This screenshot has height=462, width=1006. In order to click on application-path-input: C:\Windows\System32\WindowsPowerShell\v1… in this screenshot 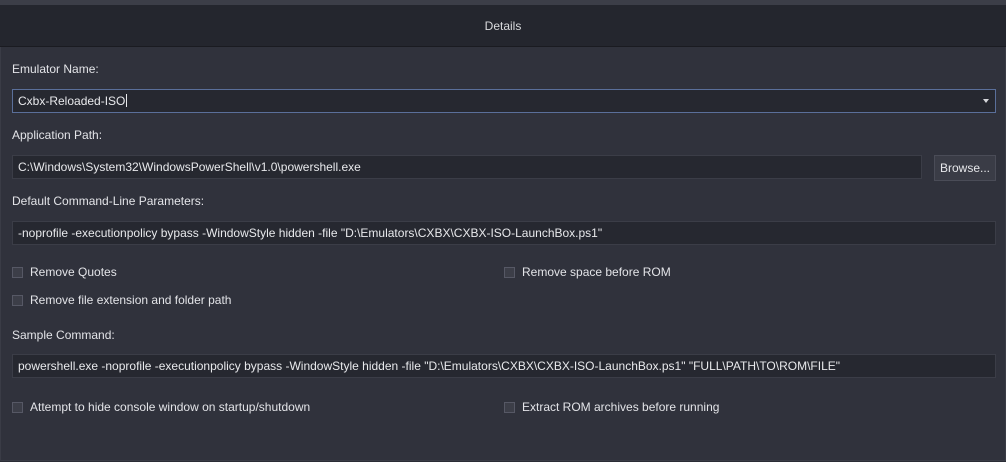, I will do `click(467, 167)`.